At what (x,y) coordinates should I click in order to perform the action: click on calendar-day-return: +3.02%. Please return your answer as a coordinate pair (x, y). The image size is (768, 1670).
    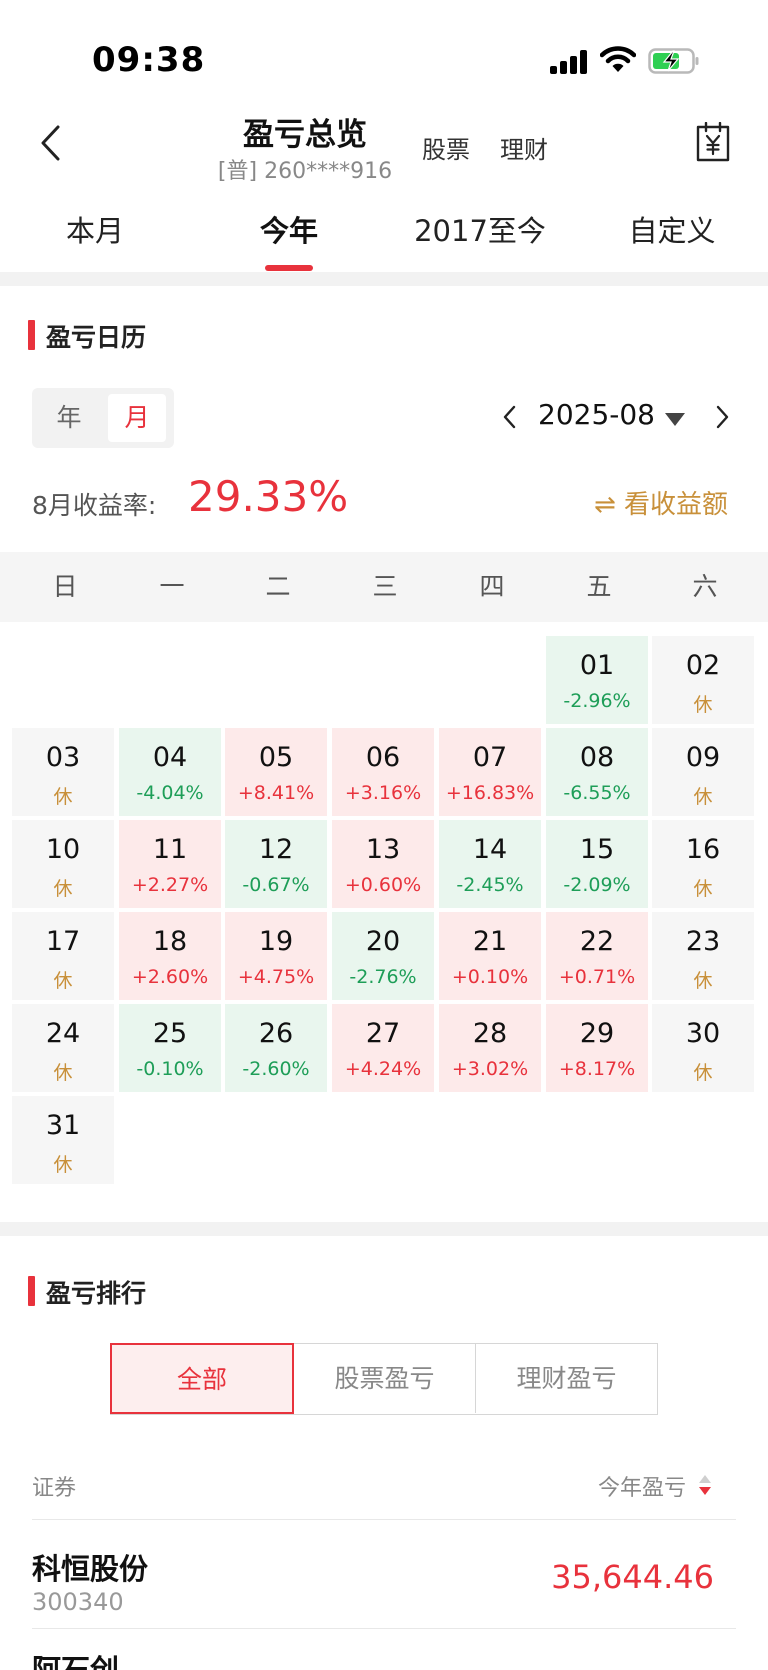
    Looking at the image, I should click on (490, 1069).